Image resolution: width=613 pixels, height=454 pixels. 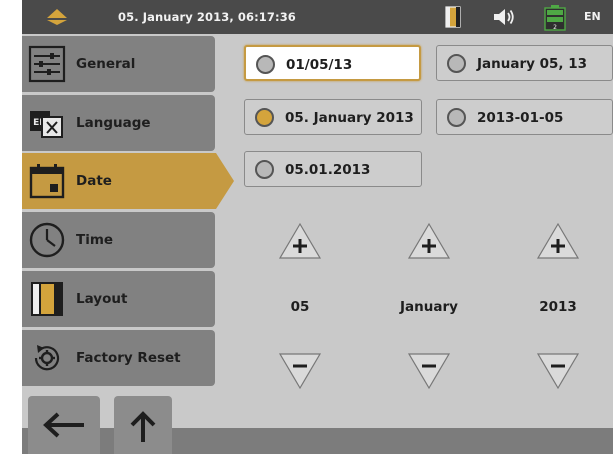 I want to click on month-value: January, so click(x=429, y=307).